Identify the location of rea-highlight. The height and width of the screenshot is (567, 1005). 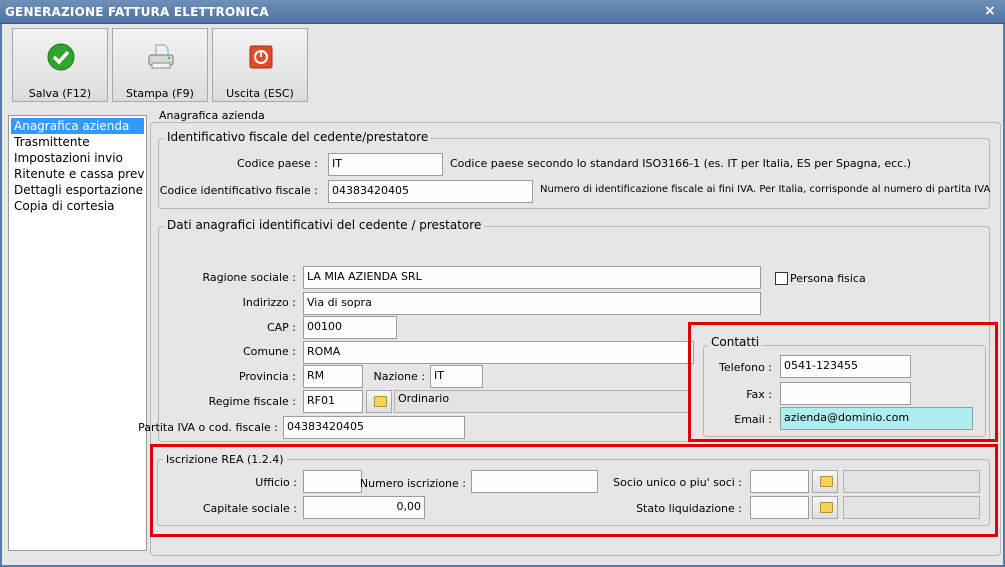
(574, 490).